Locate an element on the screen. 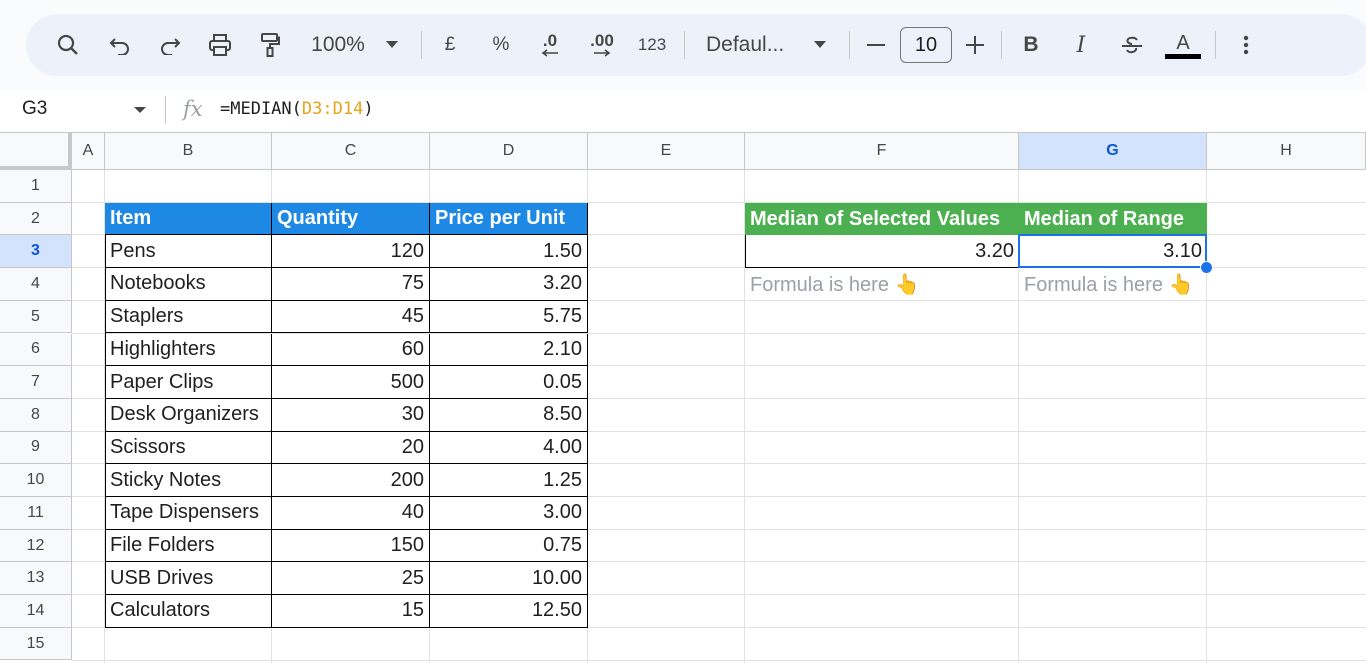 This screenshot has height=663, width=1366. table-cell: 500 is located at coordinates (351, 382).